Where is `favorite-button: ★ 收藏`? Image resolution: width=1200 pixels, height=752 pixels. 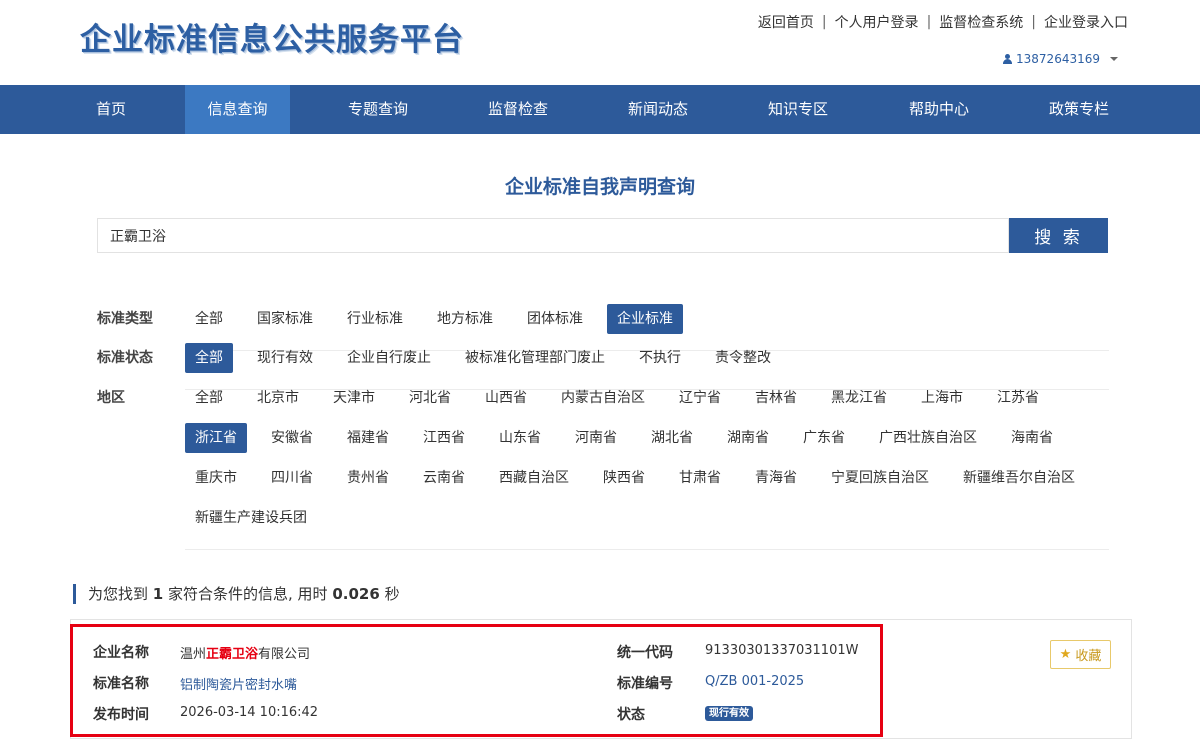
favorite-button: ★ 收藏 is located at coordinates (1080, 654).